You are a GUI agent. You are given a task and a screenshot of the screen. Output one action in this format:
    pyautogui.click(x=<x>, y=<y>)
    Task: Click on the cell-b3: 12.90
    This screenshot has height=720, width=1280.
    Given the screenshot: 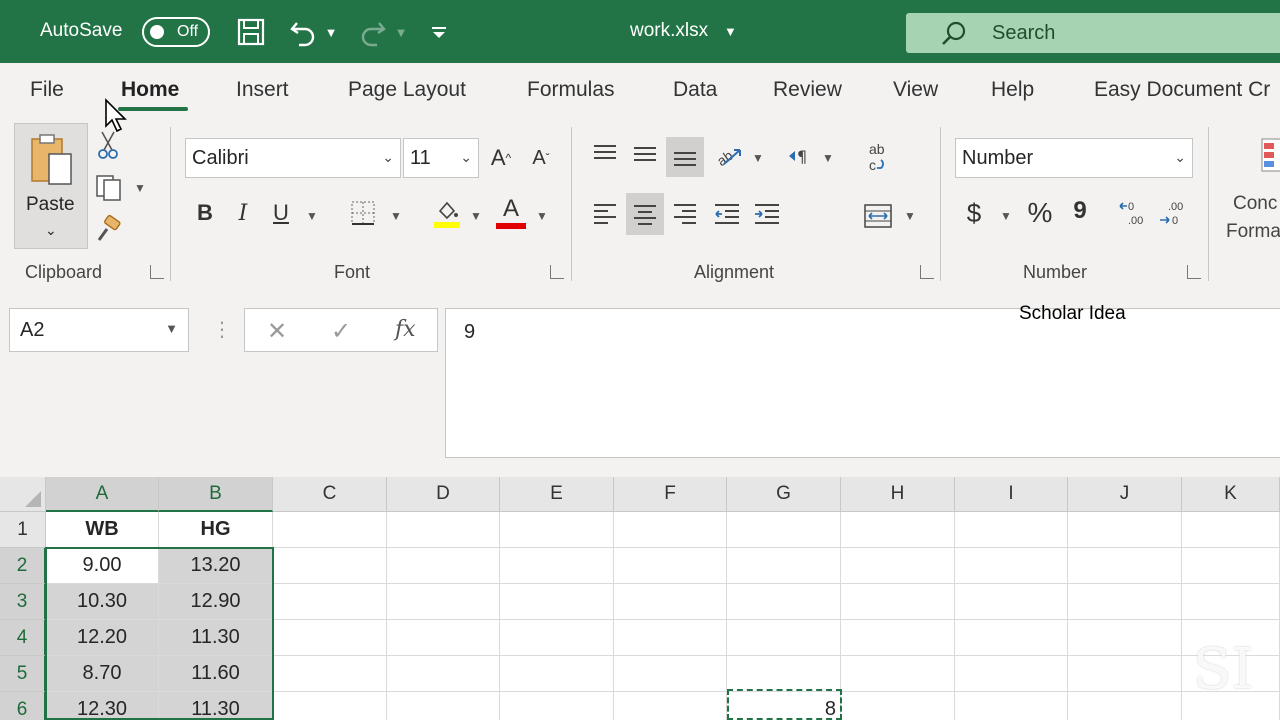 What is the action you would take?
    pyautogui.click(x=216, y=602)
    